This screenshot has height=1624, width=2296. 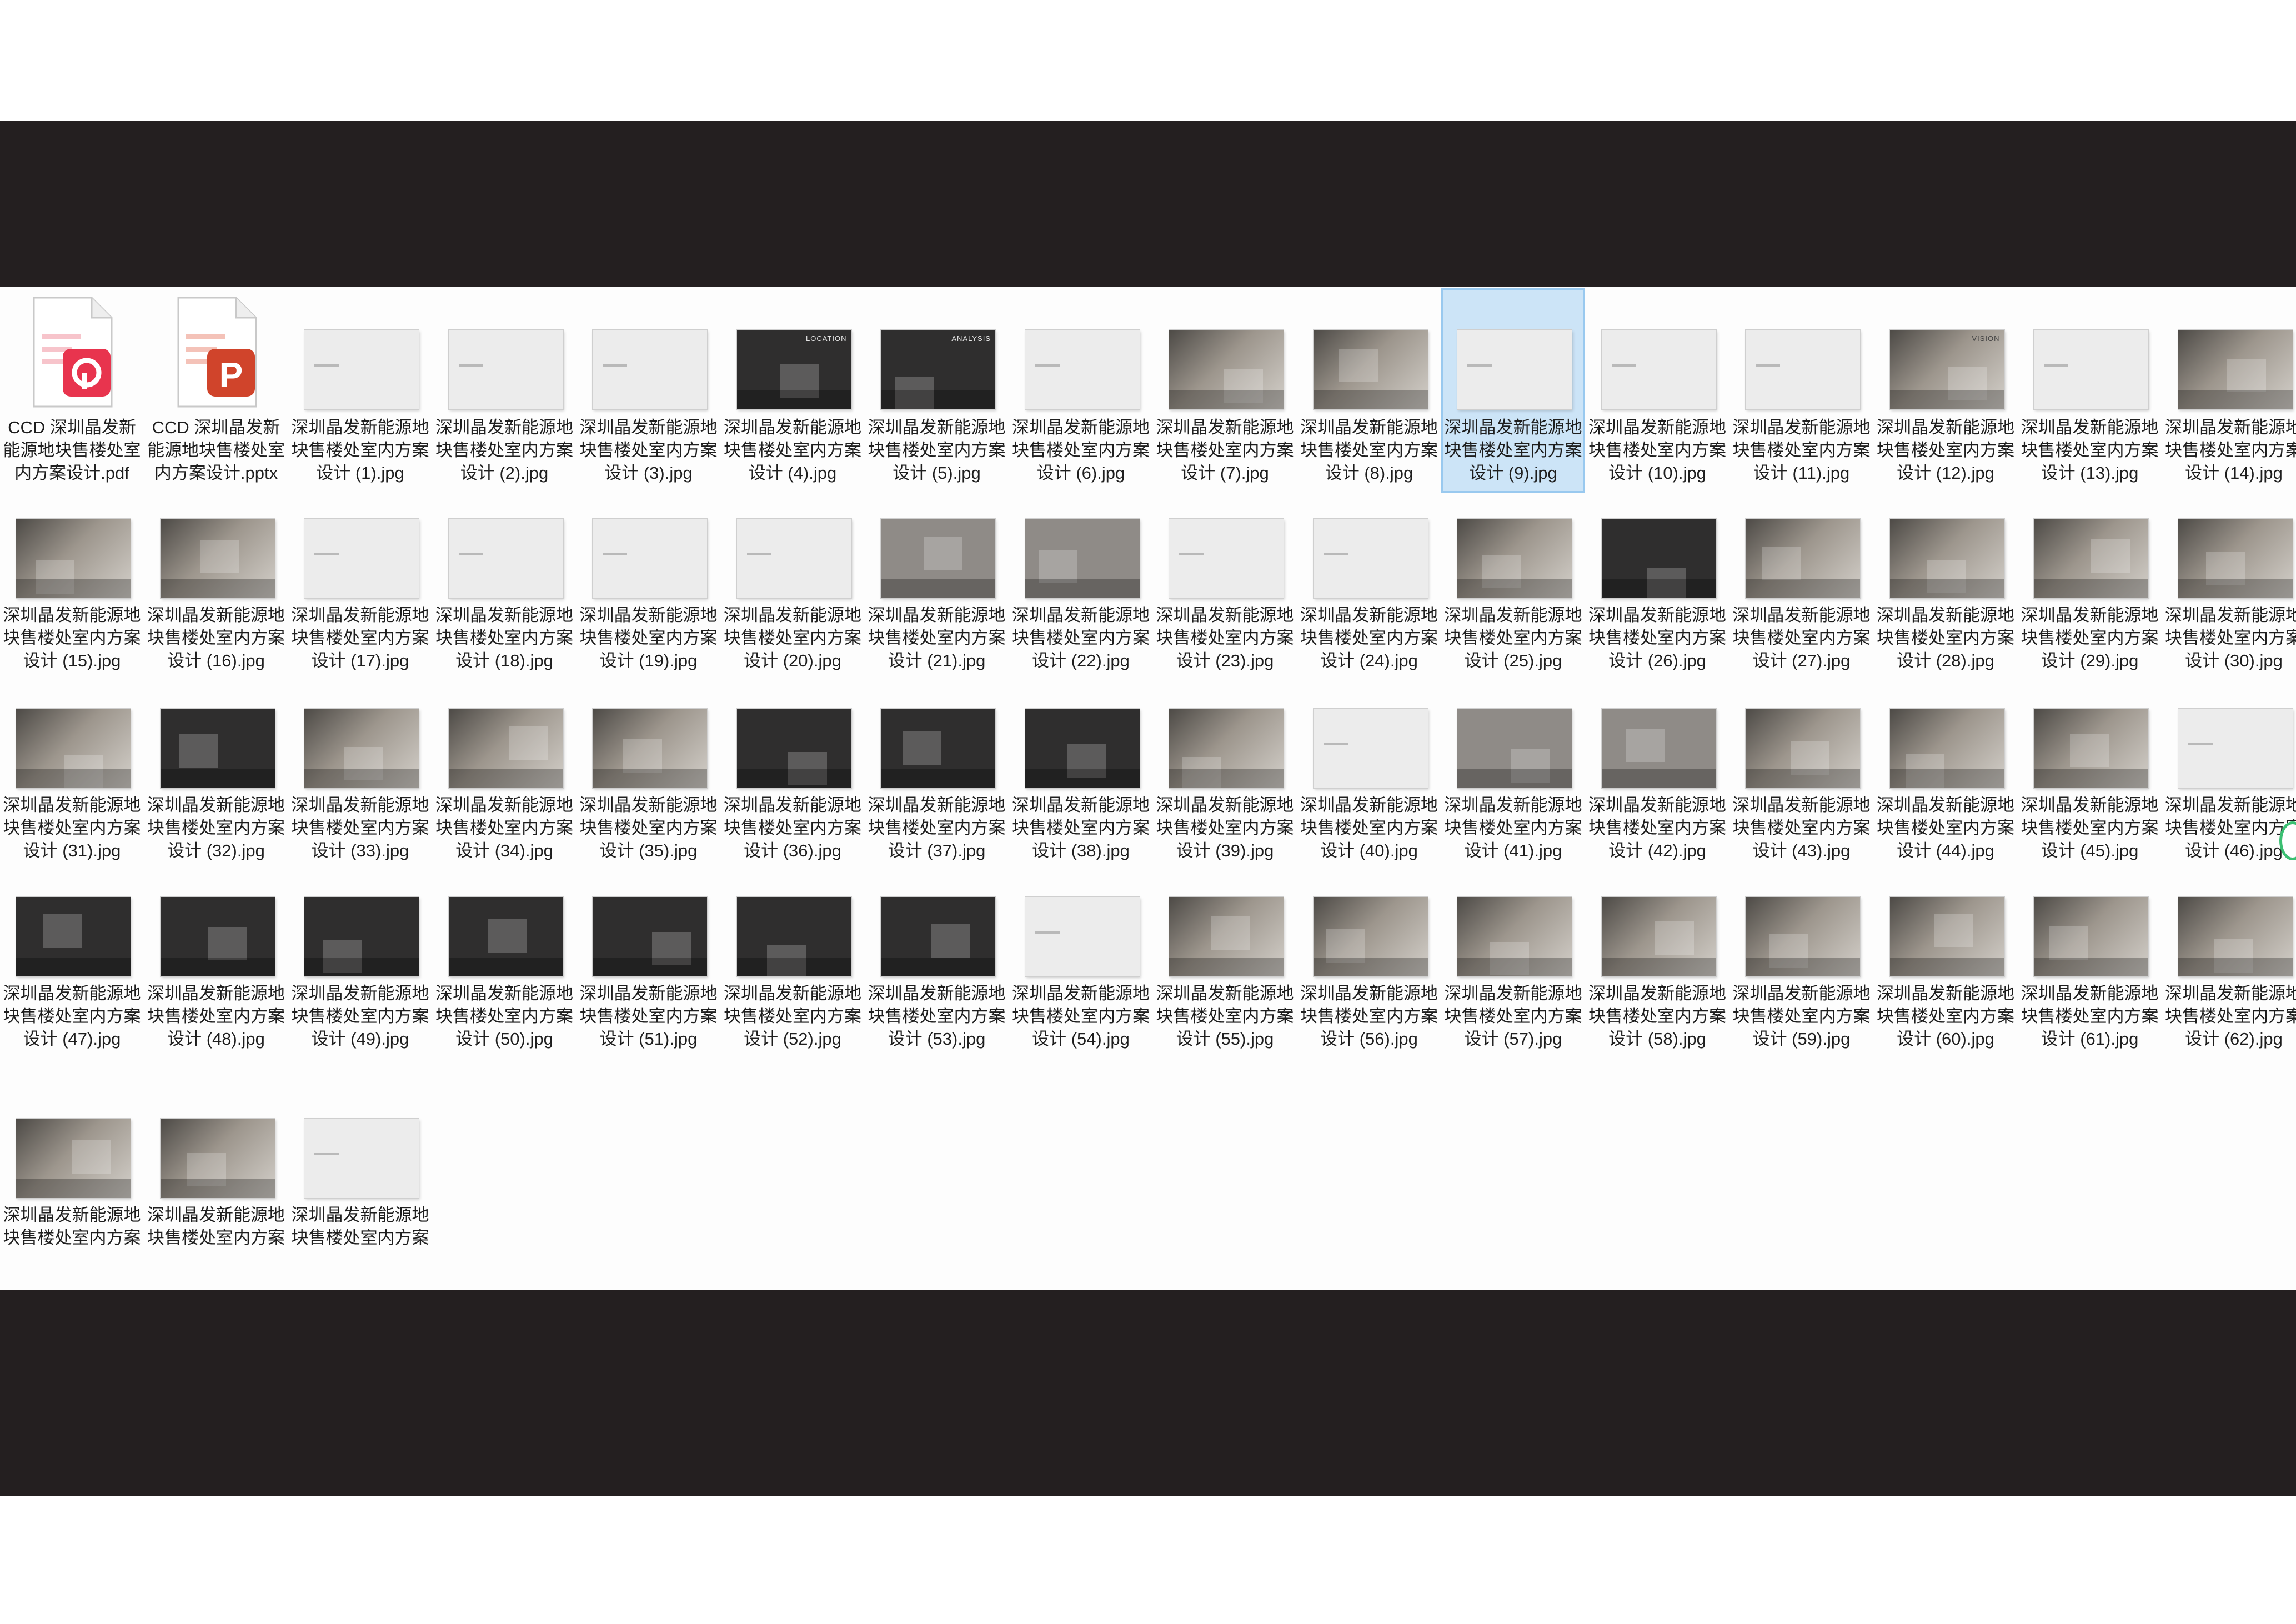 What do you see at coordinates (793, 574) in the screenshot?
I see `file-tile: 深圳晶发新能源地块售楼处室内方案设计 (20).jpg` at bounding box center [793, 574].